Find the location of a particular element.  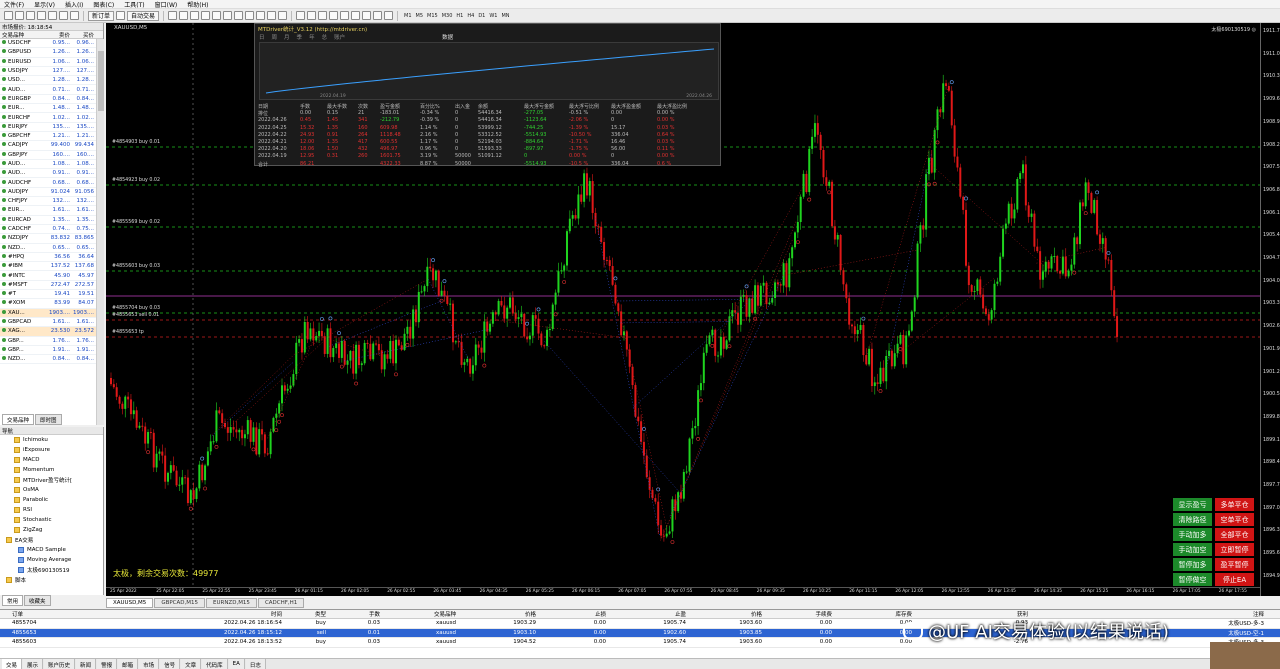

col-bid: 卖价 is located at coordinates (58, 34).